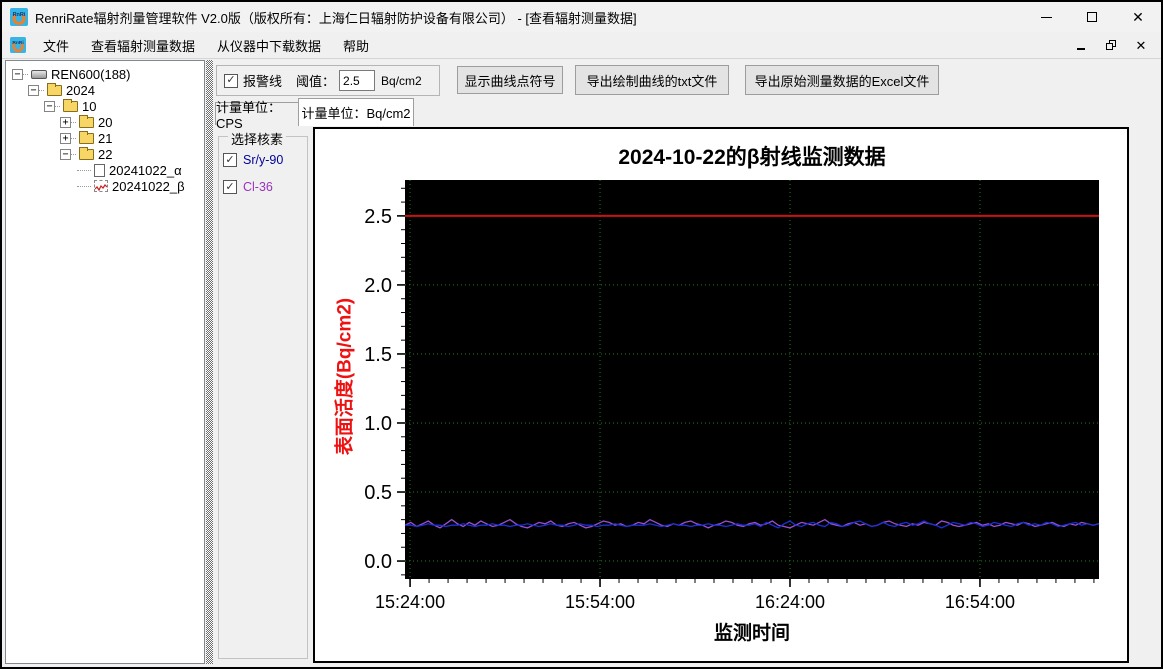 This screenshot has width=1163, height=669. Describe the element at coordinates (258, 187) in the screenshot. I see `nuclide-label: Cl-36` at that location.